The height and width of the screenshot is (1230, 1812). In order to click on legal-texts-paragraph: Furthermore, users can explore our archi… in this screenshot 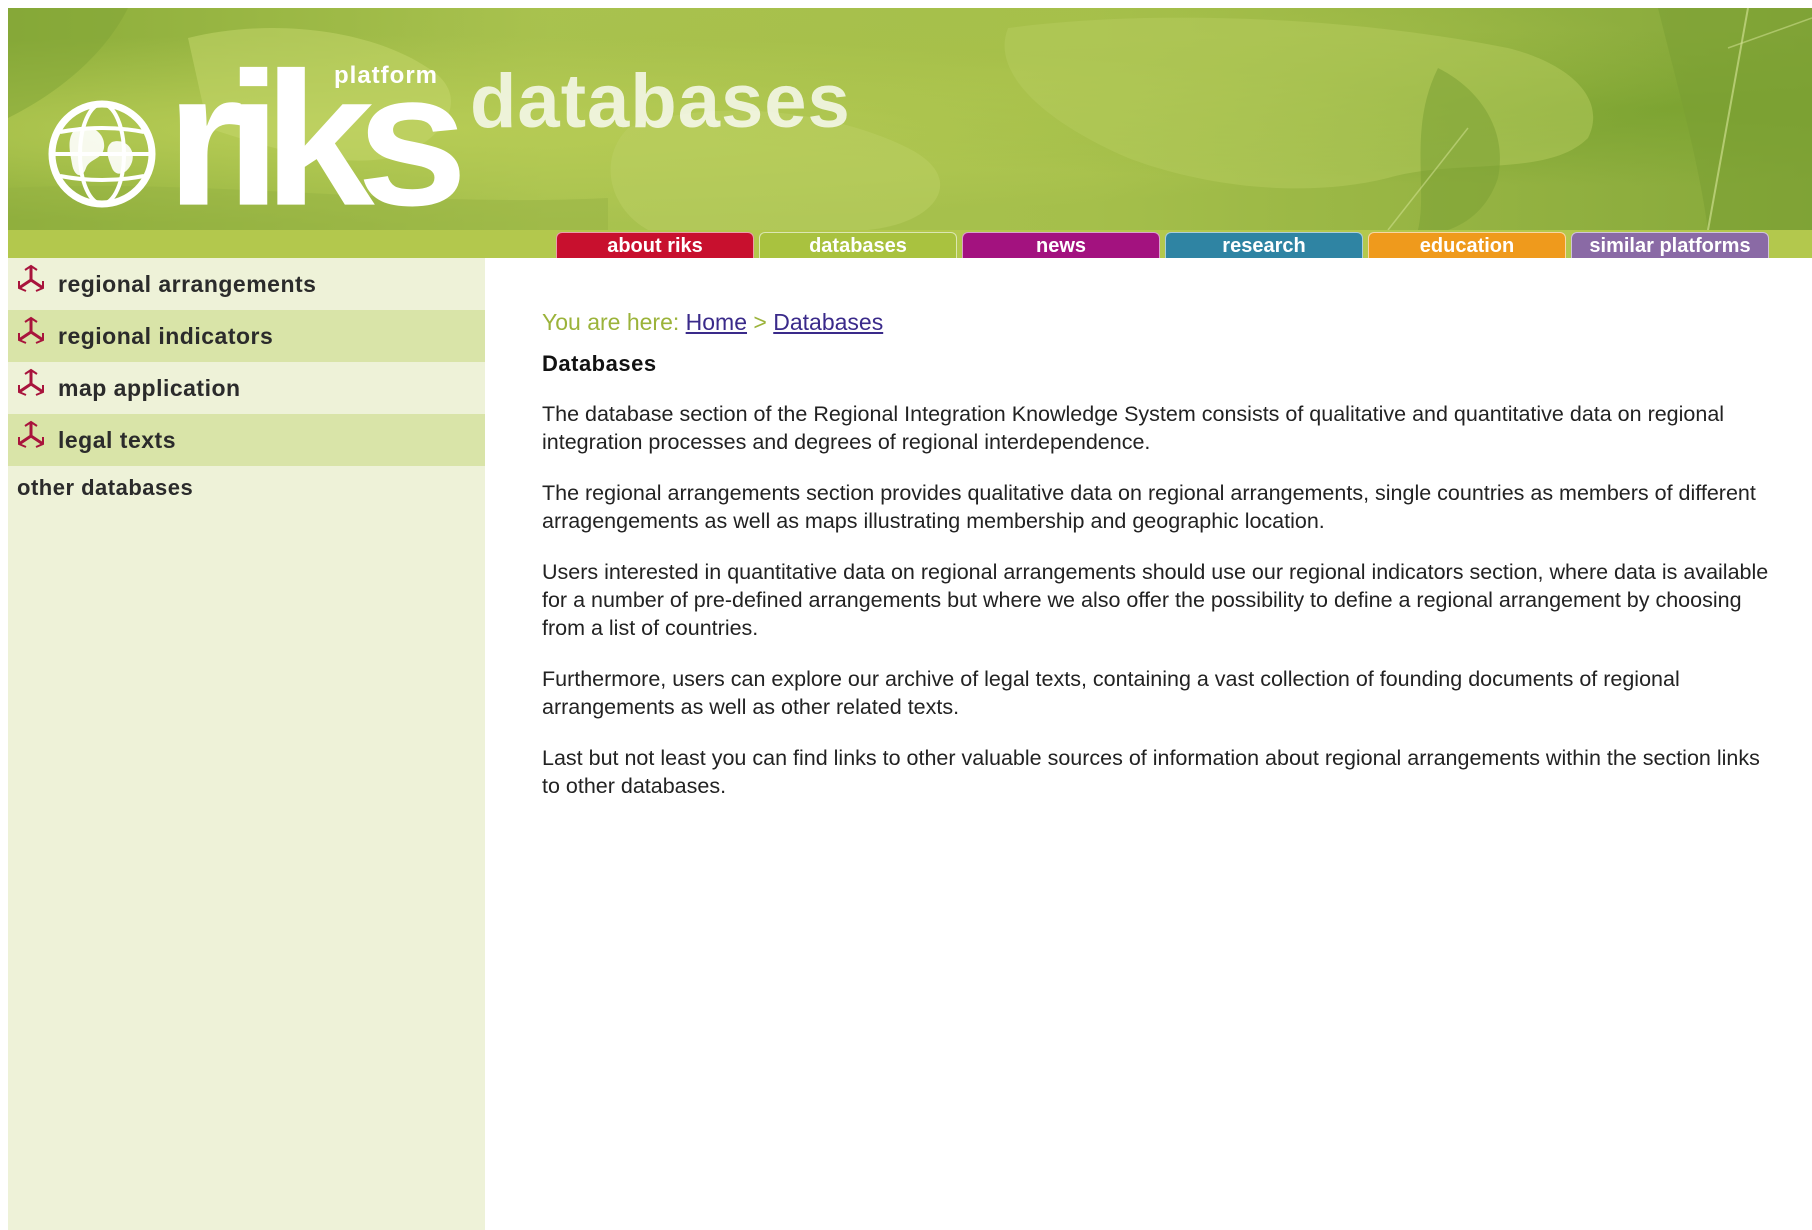, I will do `click(1111, 693)`.